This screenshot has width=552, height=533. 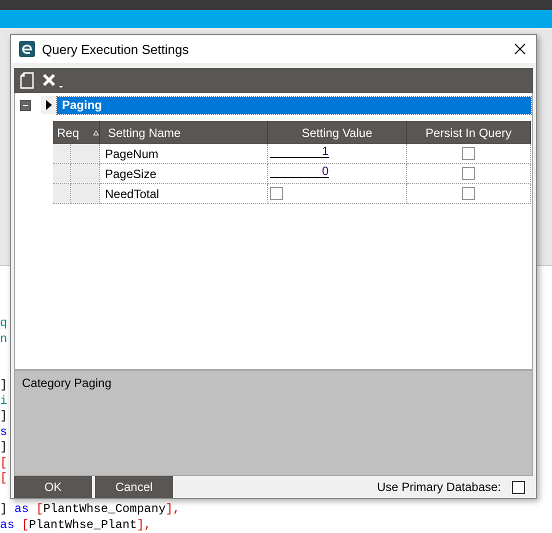 What do you see at coordinates (184, 154) in the screenshot?
I see `table-cell: PageNum` at bounding box center [184, 154].